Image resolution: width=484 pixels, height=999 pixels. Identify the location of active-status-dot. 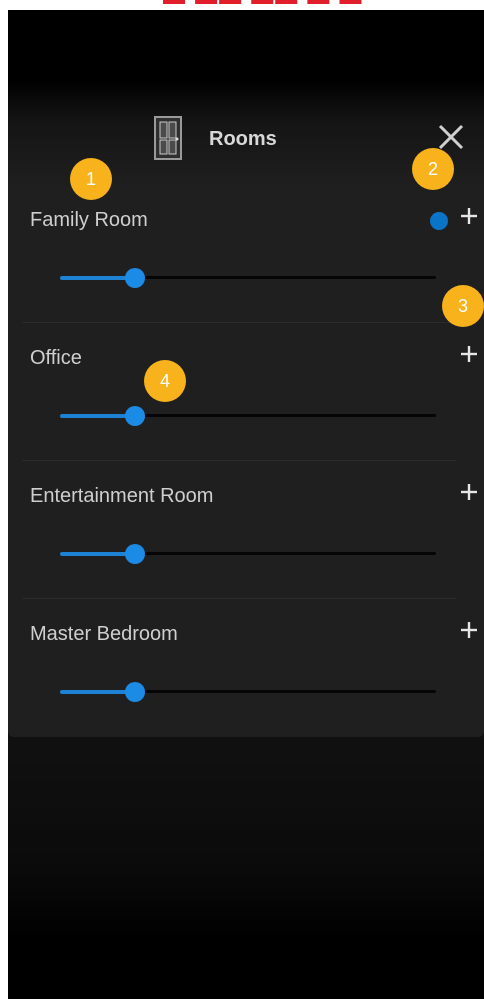
(439, 221).